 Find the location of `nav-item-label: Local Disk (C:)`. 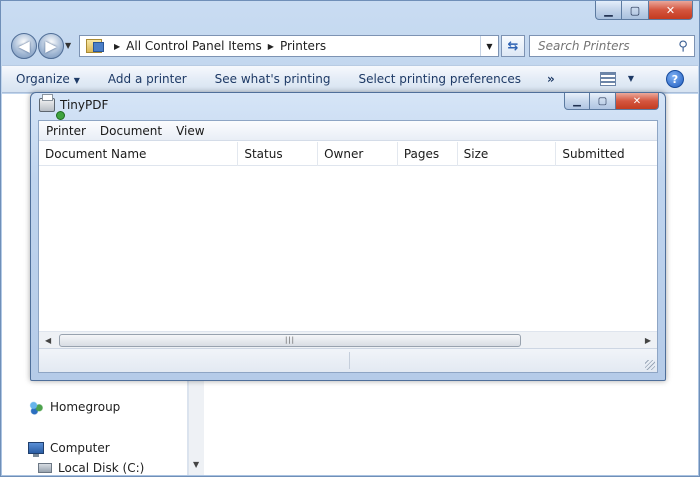

nav-item-label: Local Disk (C:) is located at coordinates (101, 468).